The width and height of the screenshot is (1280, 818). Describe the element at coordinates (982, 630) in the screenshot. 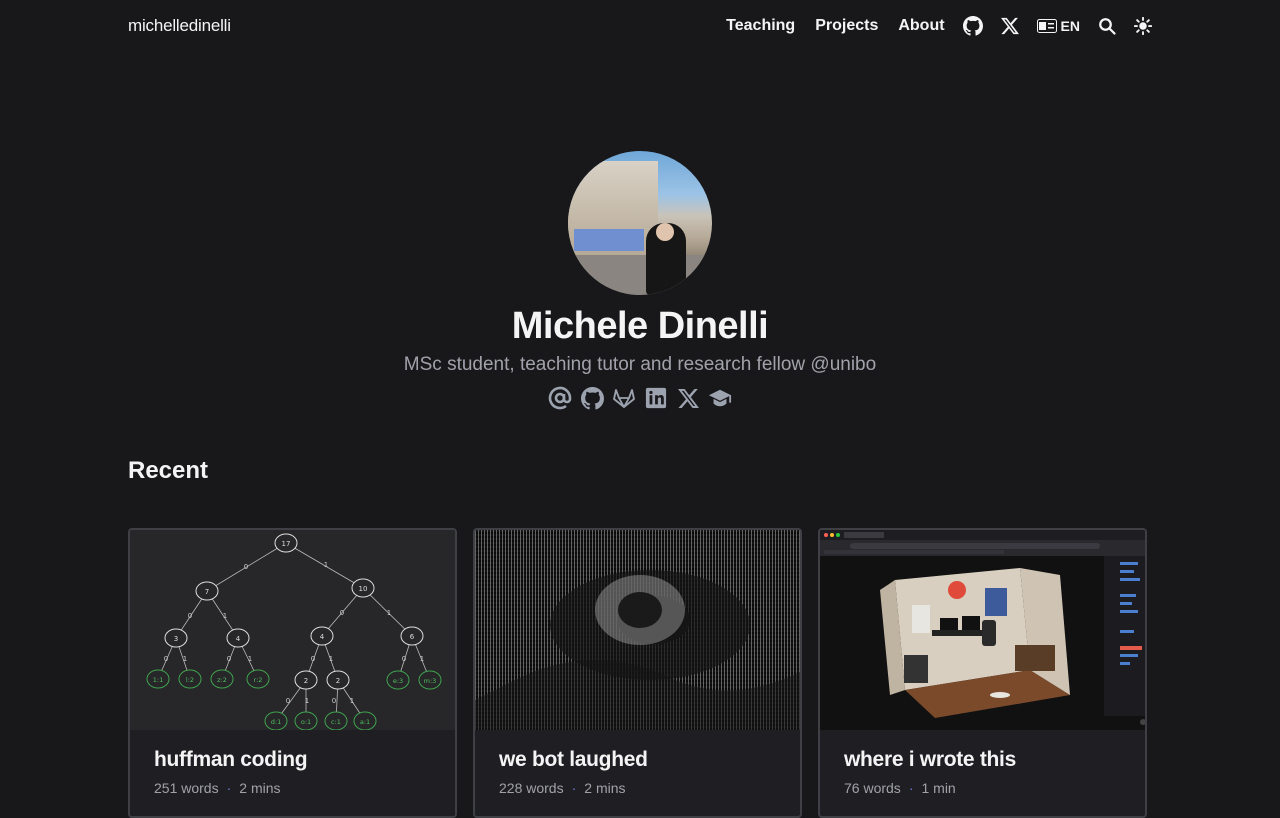

I see `post-thumbnail-3d-room` at that location.